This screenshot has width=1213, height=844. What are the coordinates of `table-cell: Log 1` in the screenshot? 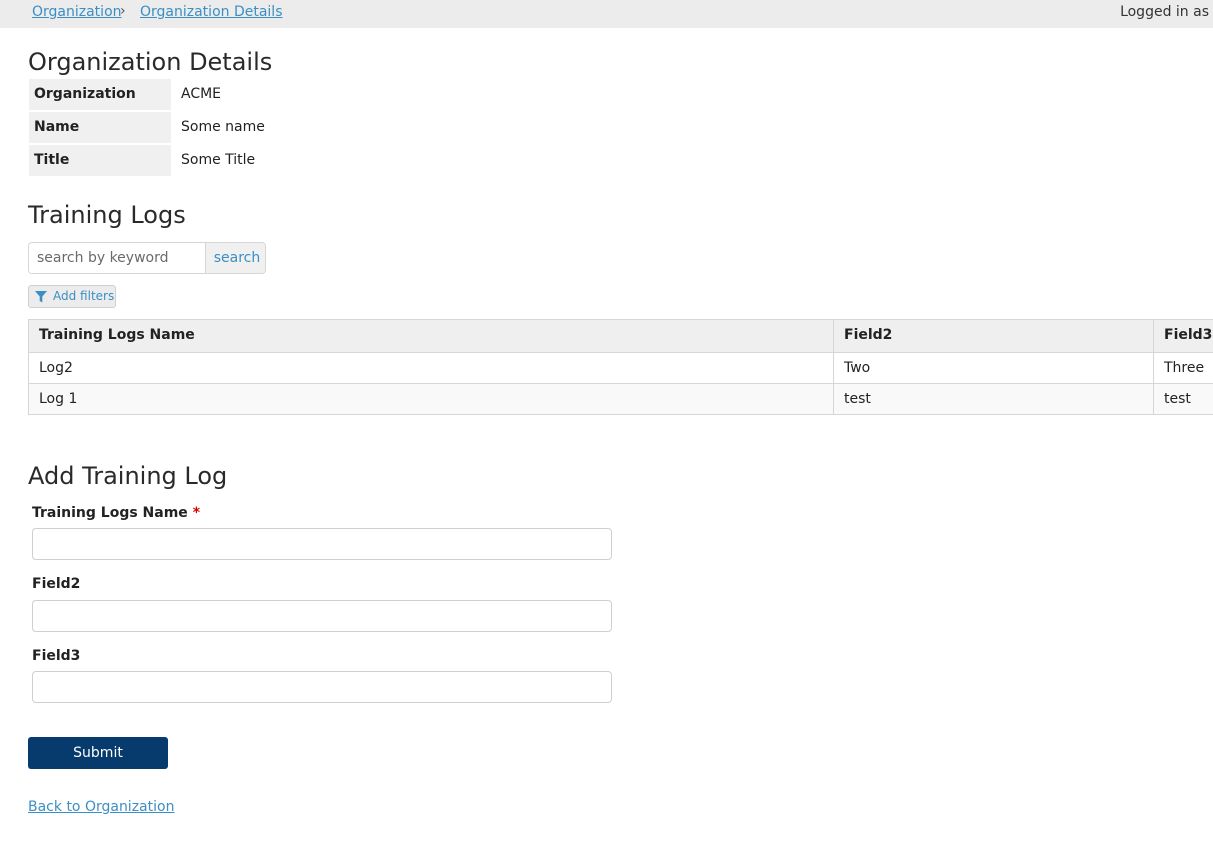 It's located at (58, 399).